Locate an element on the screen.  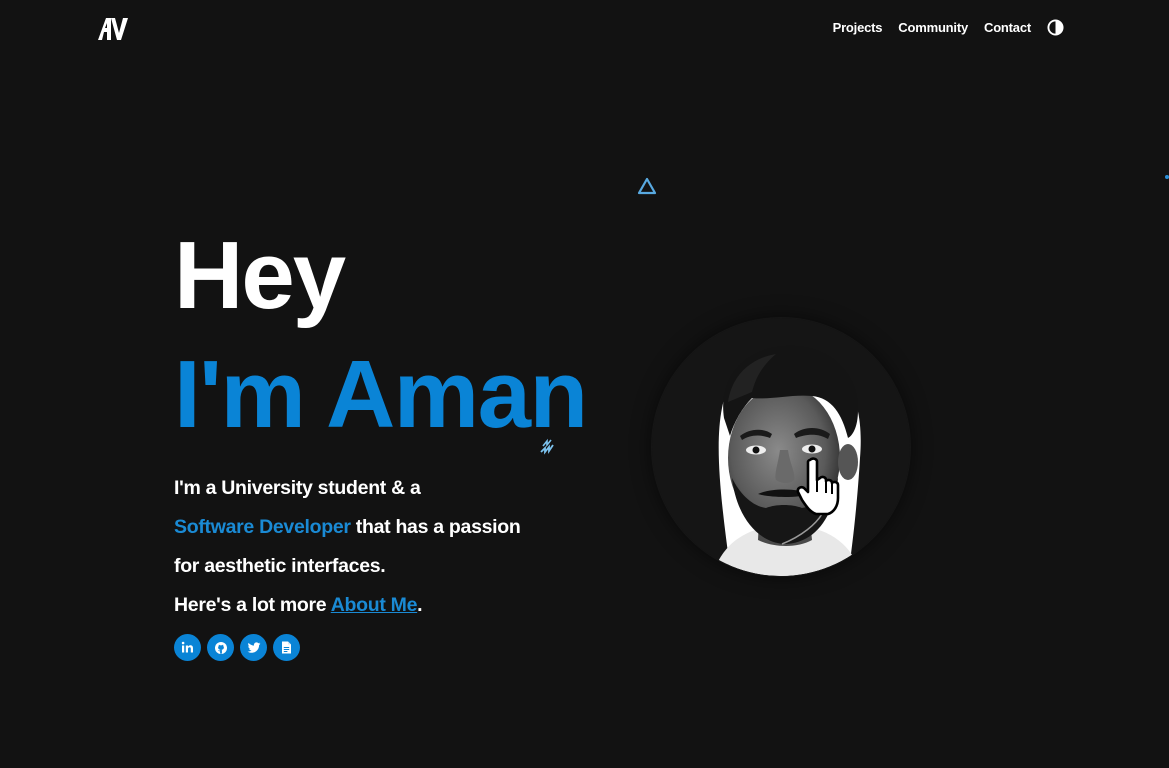
nav-link-projects: Projects is located at coordinates (858, 27).